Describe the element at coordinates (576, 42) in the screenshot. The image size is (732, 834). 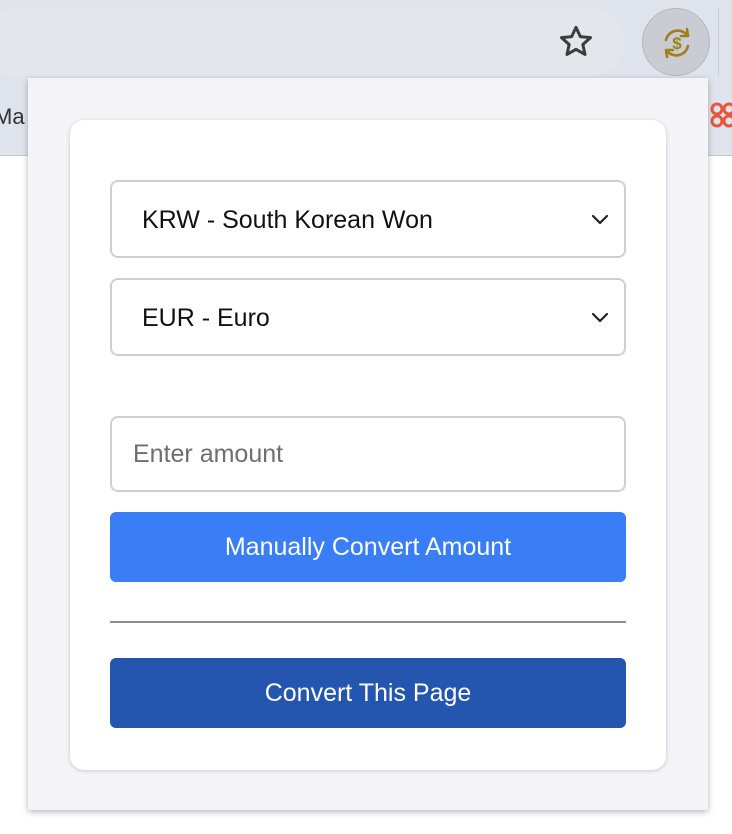
I see `bookmark-star-icon` at that location.